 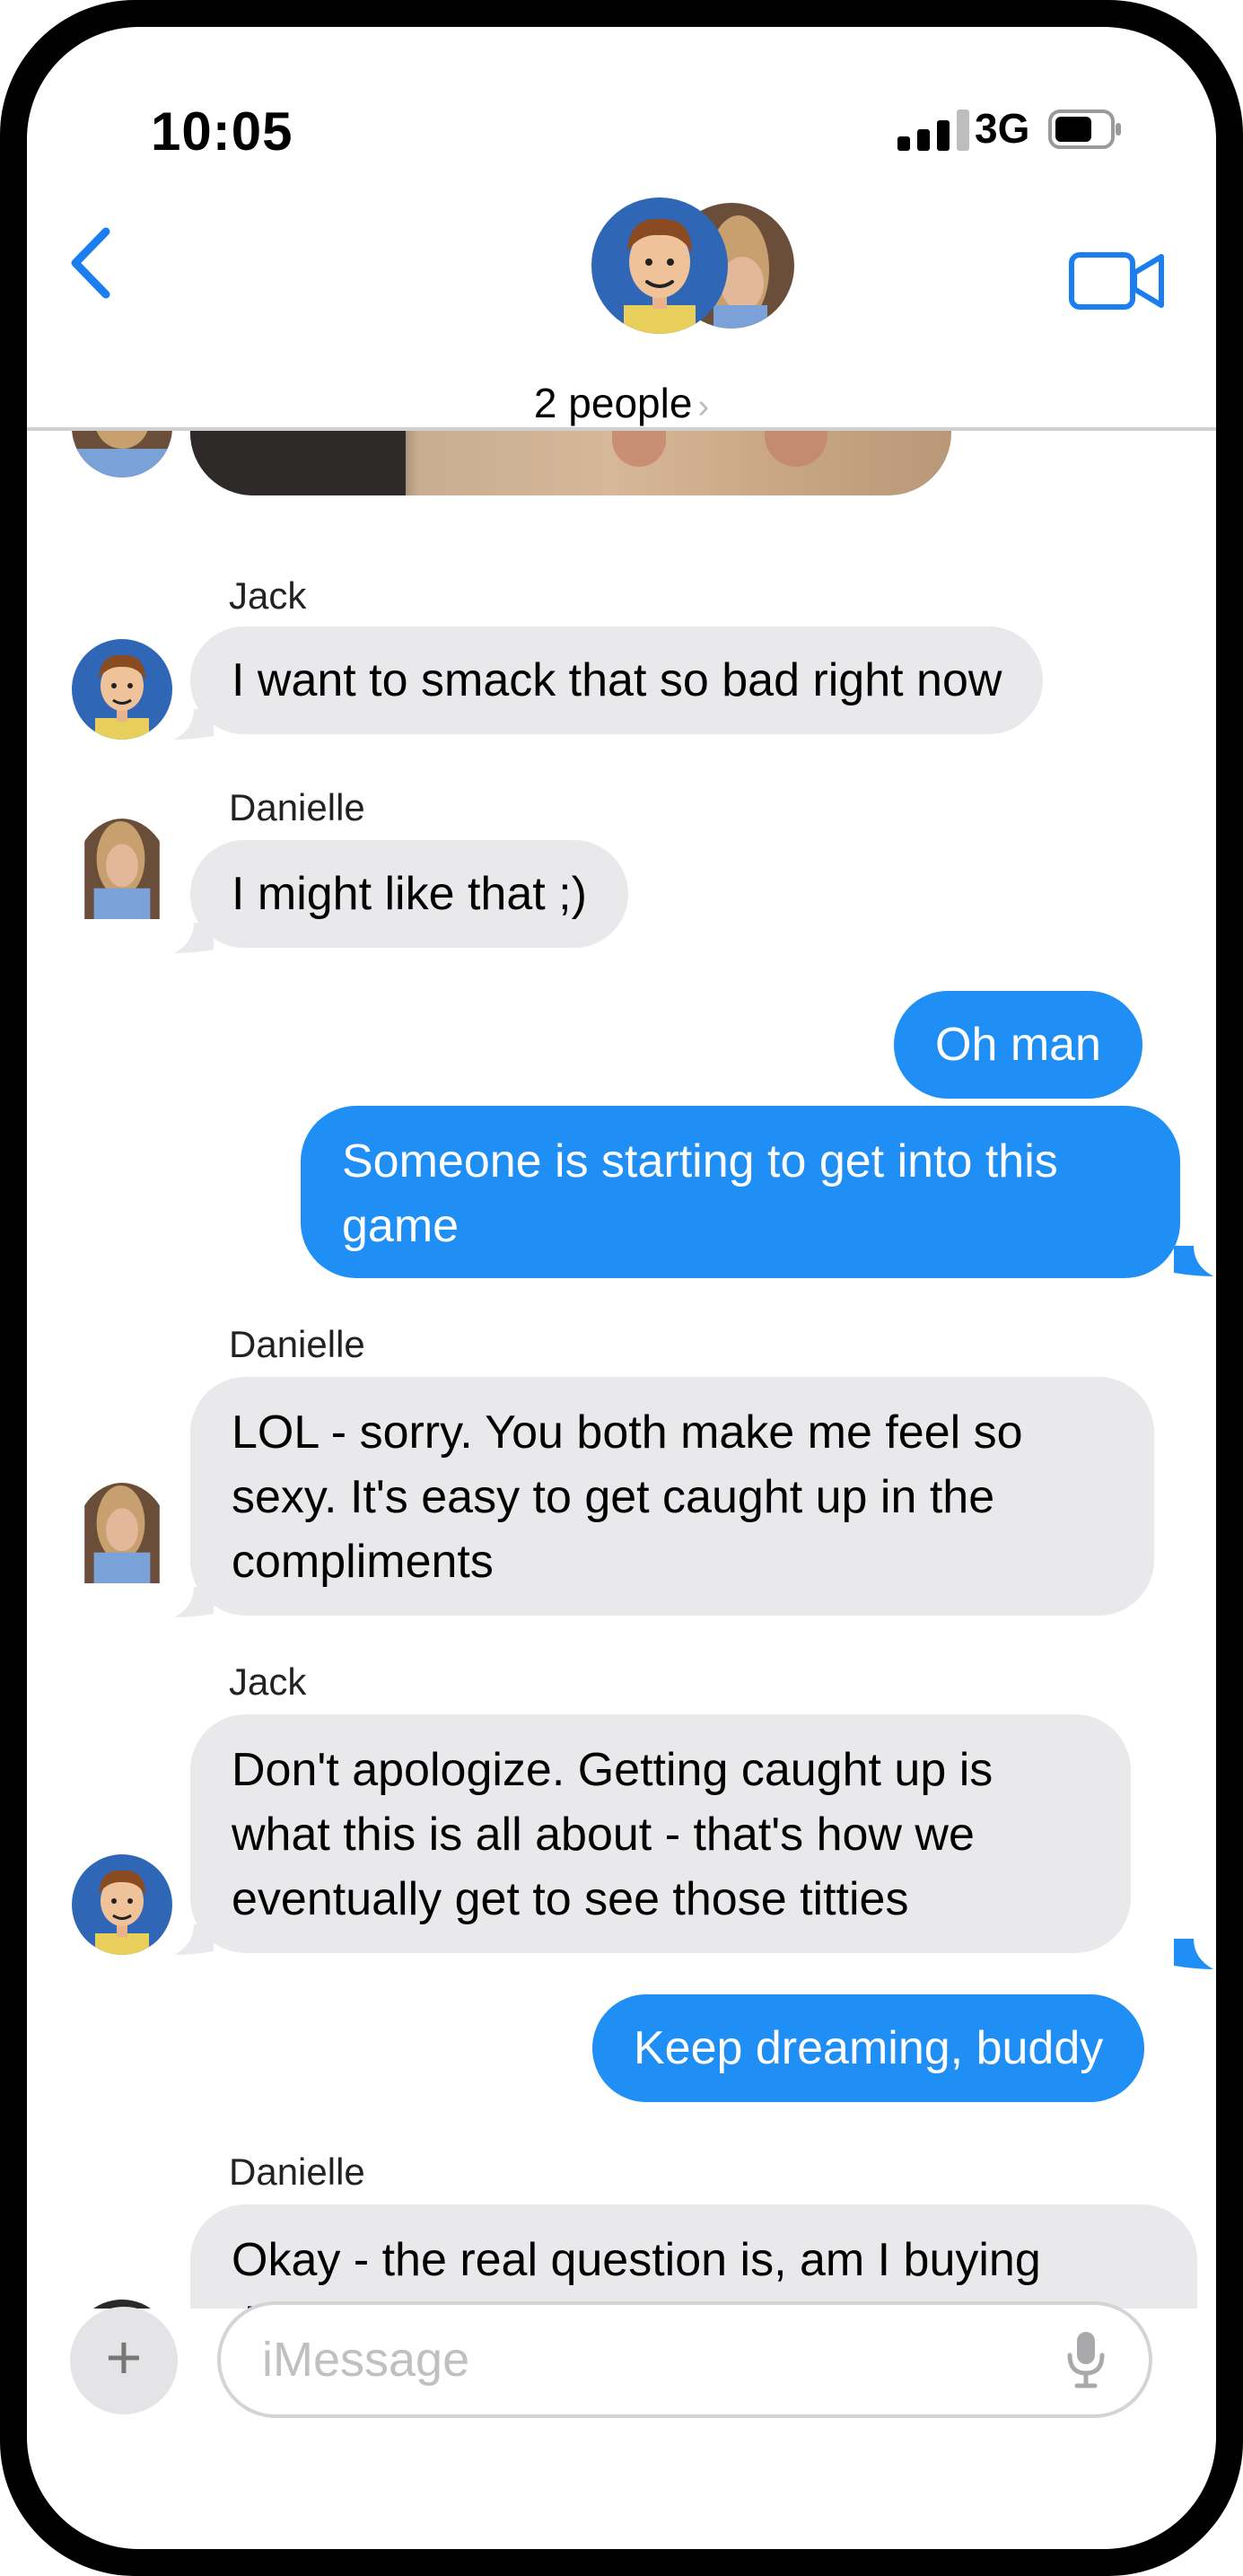 What do you see at coordinates (1002, 128) in the screenshot?
I see `network-type: 3G` at bounding box center [1002, 128].